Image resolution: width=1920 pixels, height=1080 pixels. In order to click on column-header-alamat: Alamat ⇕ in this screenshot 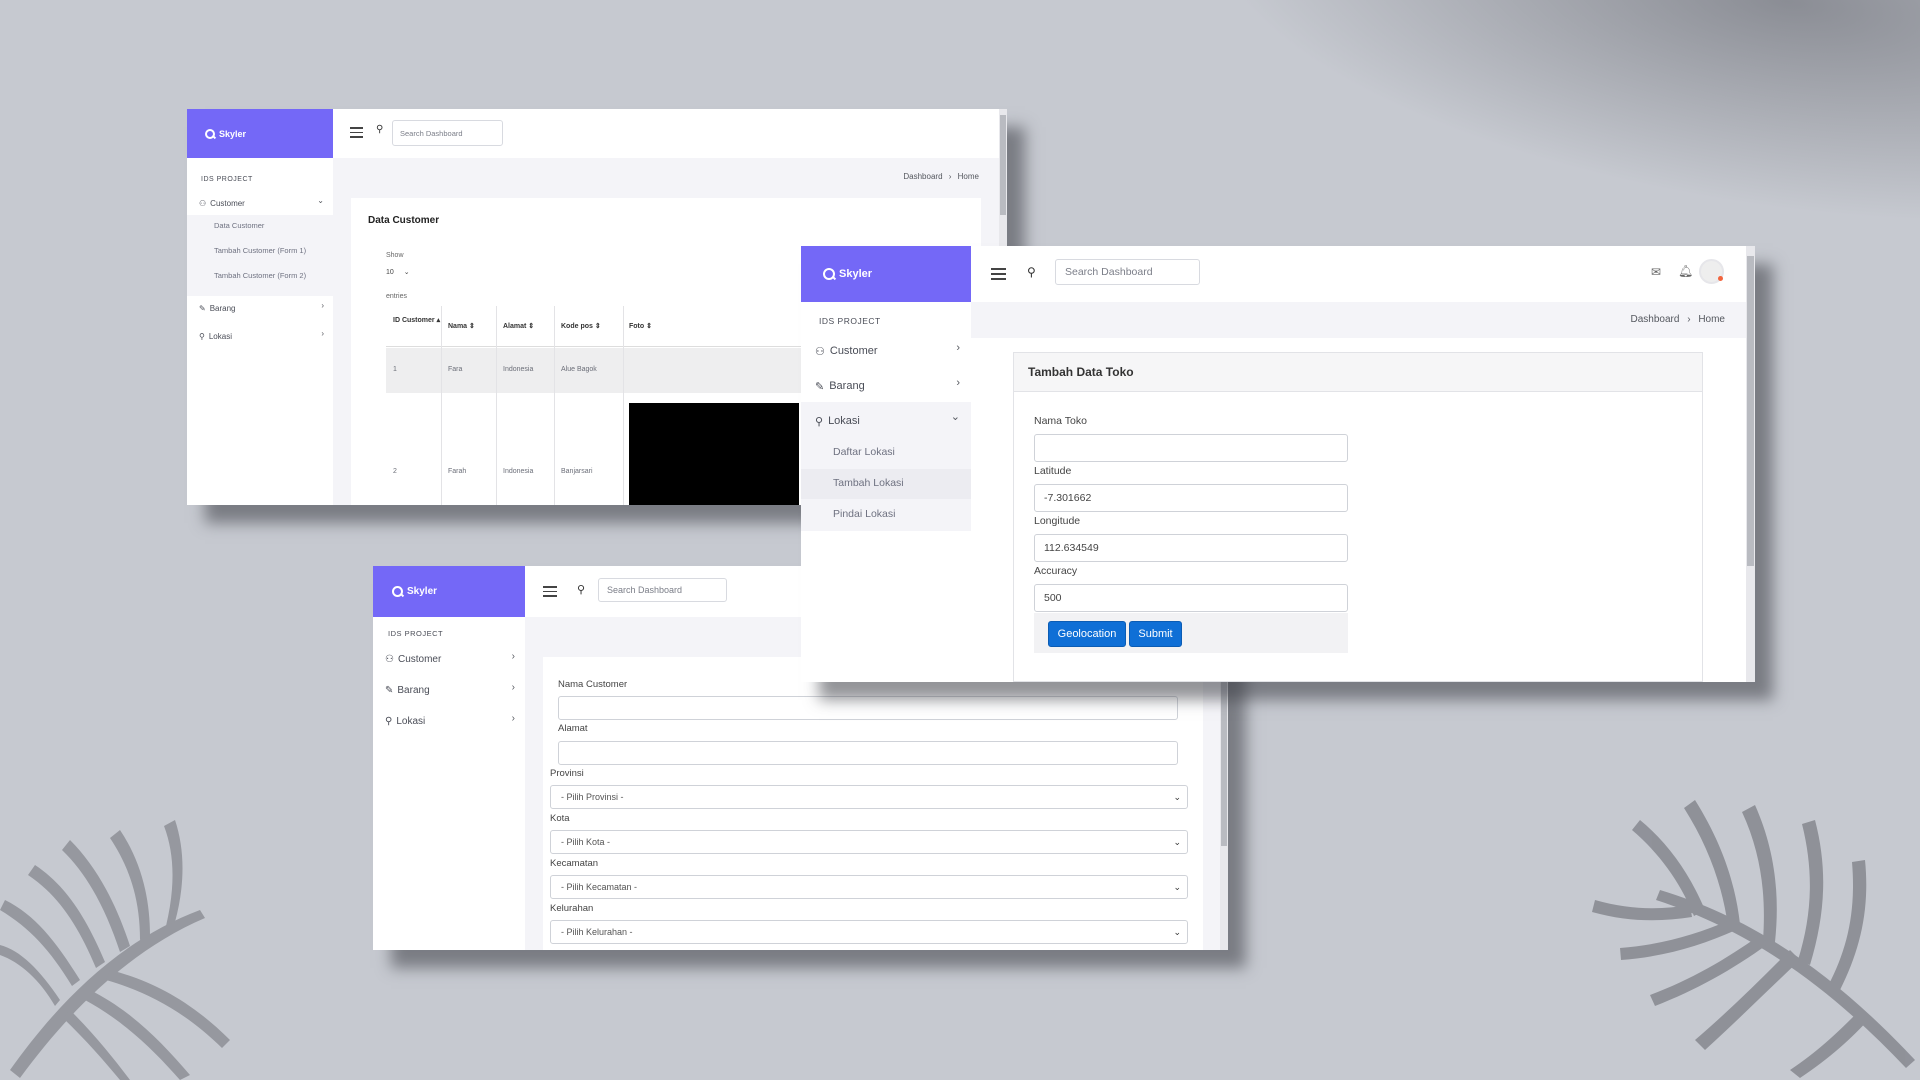, I will do `click(518, 326)`.